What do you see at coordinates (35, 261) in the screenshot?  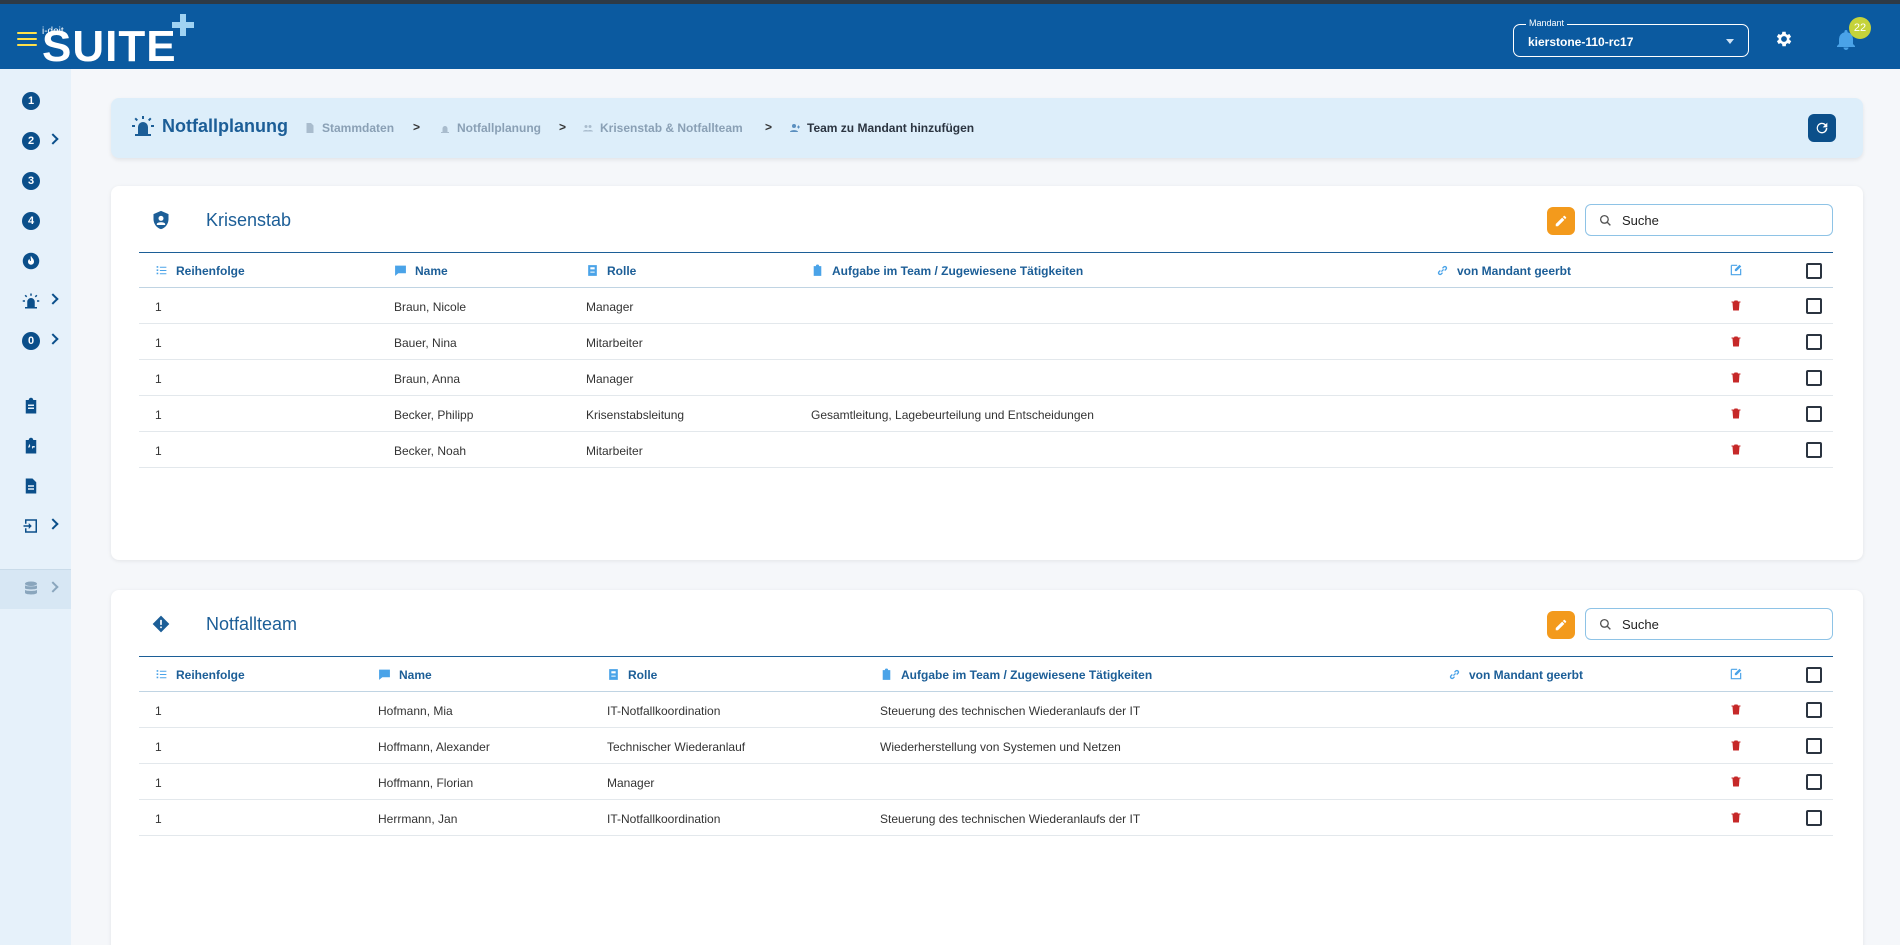 I see `sidebar-item-fire` at bounding box center [35, 261].